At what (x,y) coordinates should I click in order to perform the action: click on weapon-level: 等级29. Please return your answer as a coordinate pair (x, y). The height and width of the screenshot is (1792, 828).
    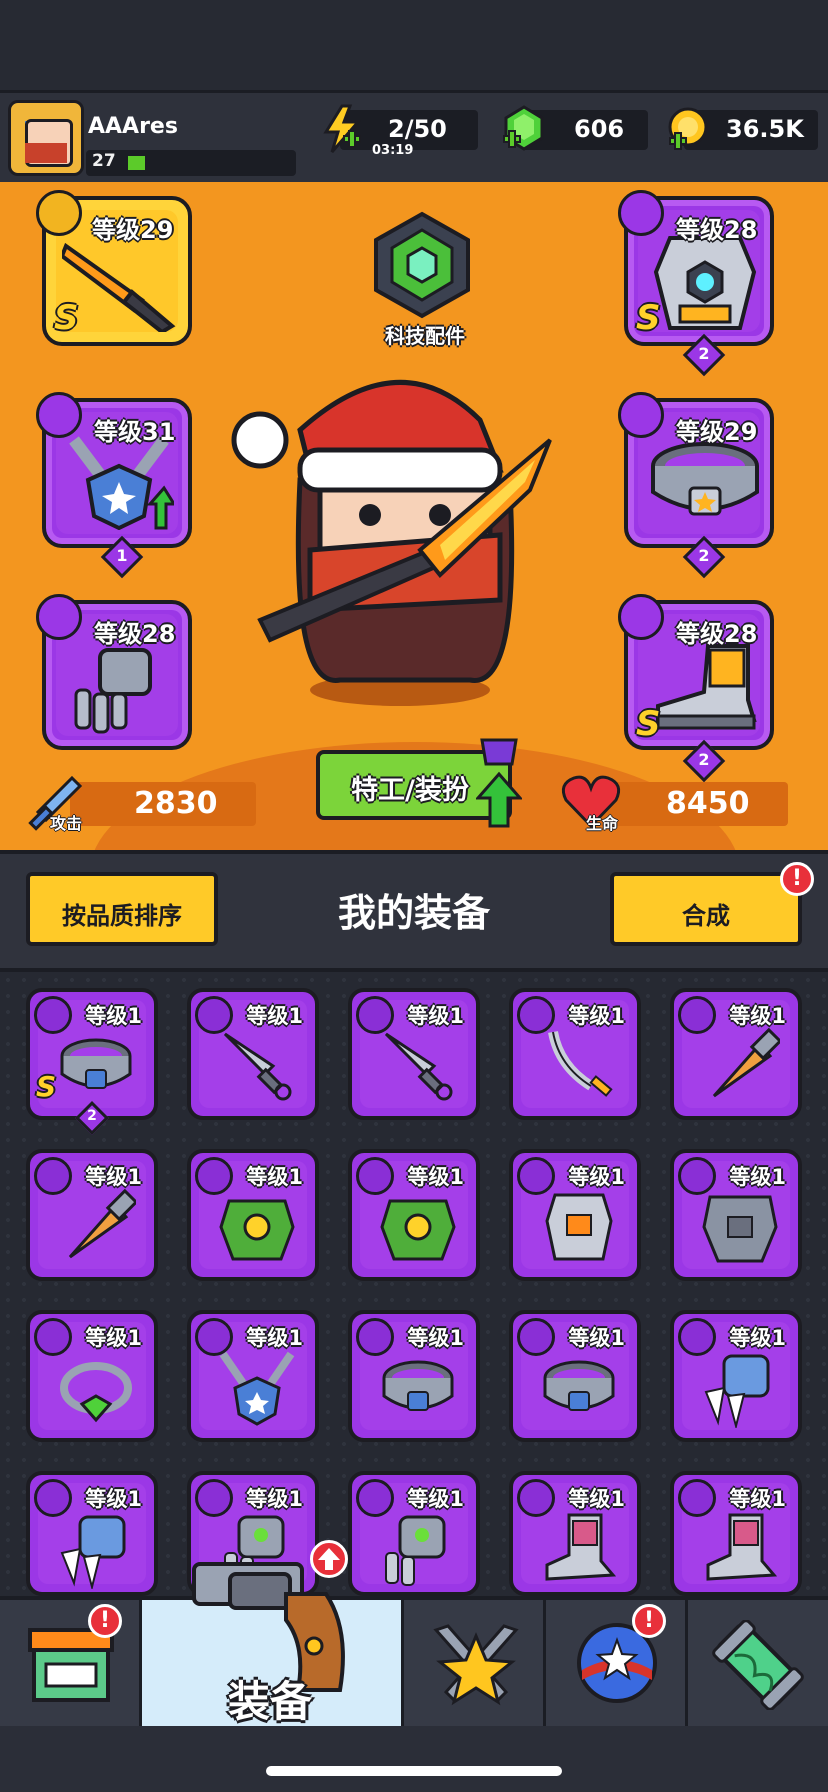
    Looking at the image, I should click on (133, 230).